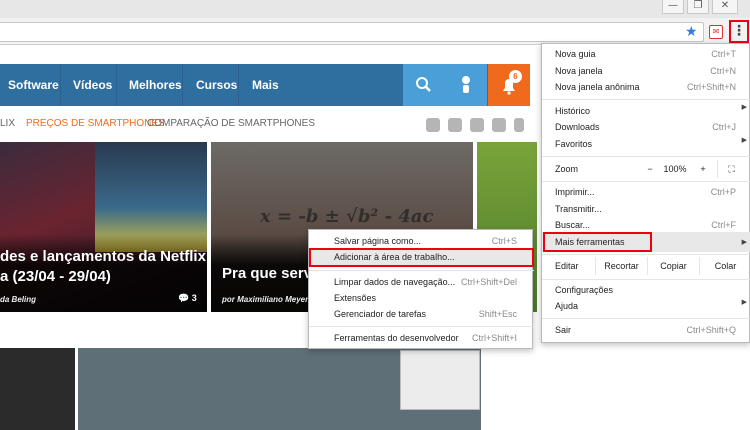 The width and height of the screenshot is (750, 430). What do you see at coordinates (723, 192) in the screenshot?
I see `menu-item-shortcut: Ctrl+P` at bounding box center [723, 192].